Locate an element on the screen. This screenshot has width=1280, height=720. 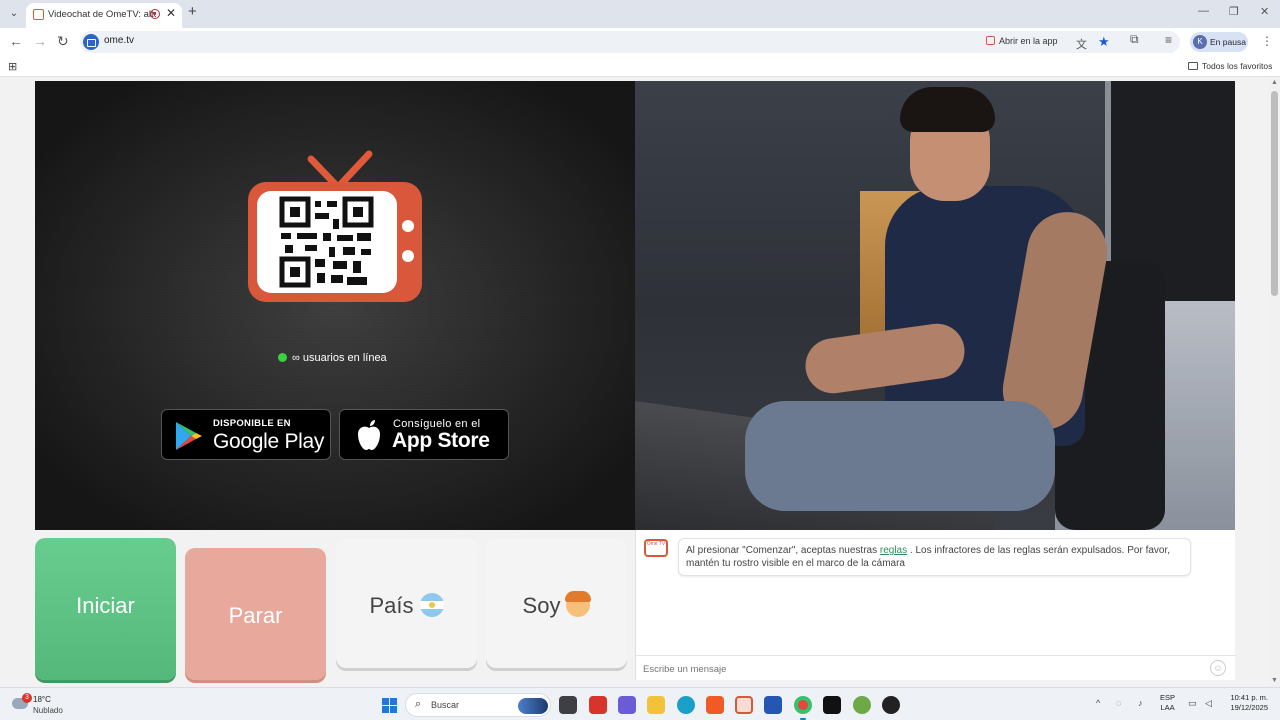
boy-face-icon is located at coordinates (578, 604).